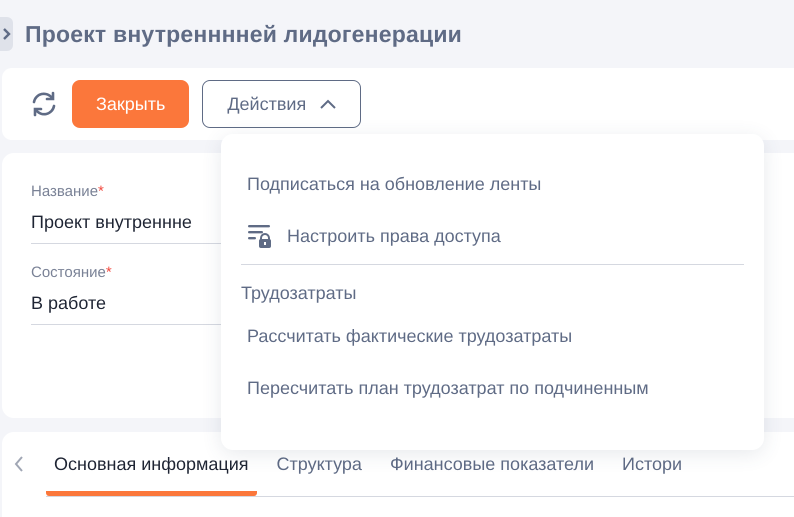  Describe the element at coordinates (492, 388) in the screenshot. I see `menu-item: Пересчитать план трудозатрат по подчиненным` at that location.